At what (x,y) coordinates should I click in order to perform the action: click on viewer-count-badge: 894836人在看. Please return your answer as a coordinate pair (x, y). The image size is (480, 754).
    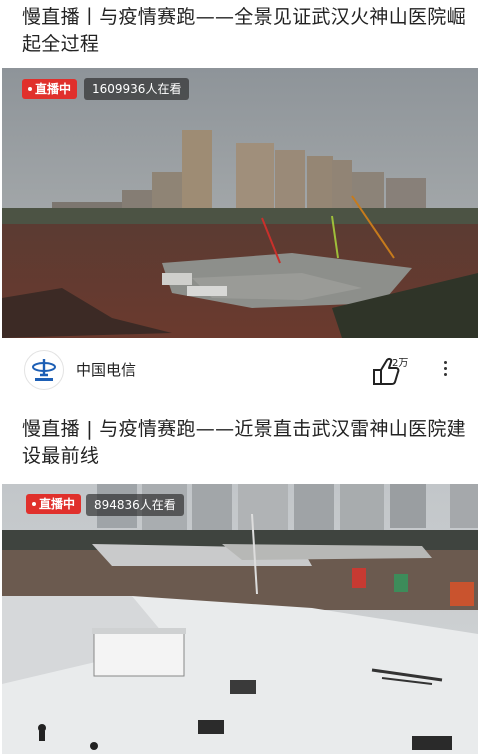
    Looking at the image, I should click on (135, 505).